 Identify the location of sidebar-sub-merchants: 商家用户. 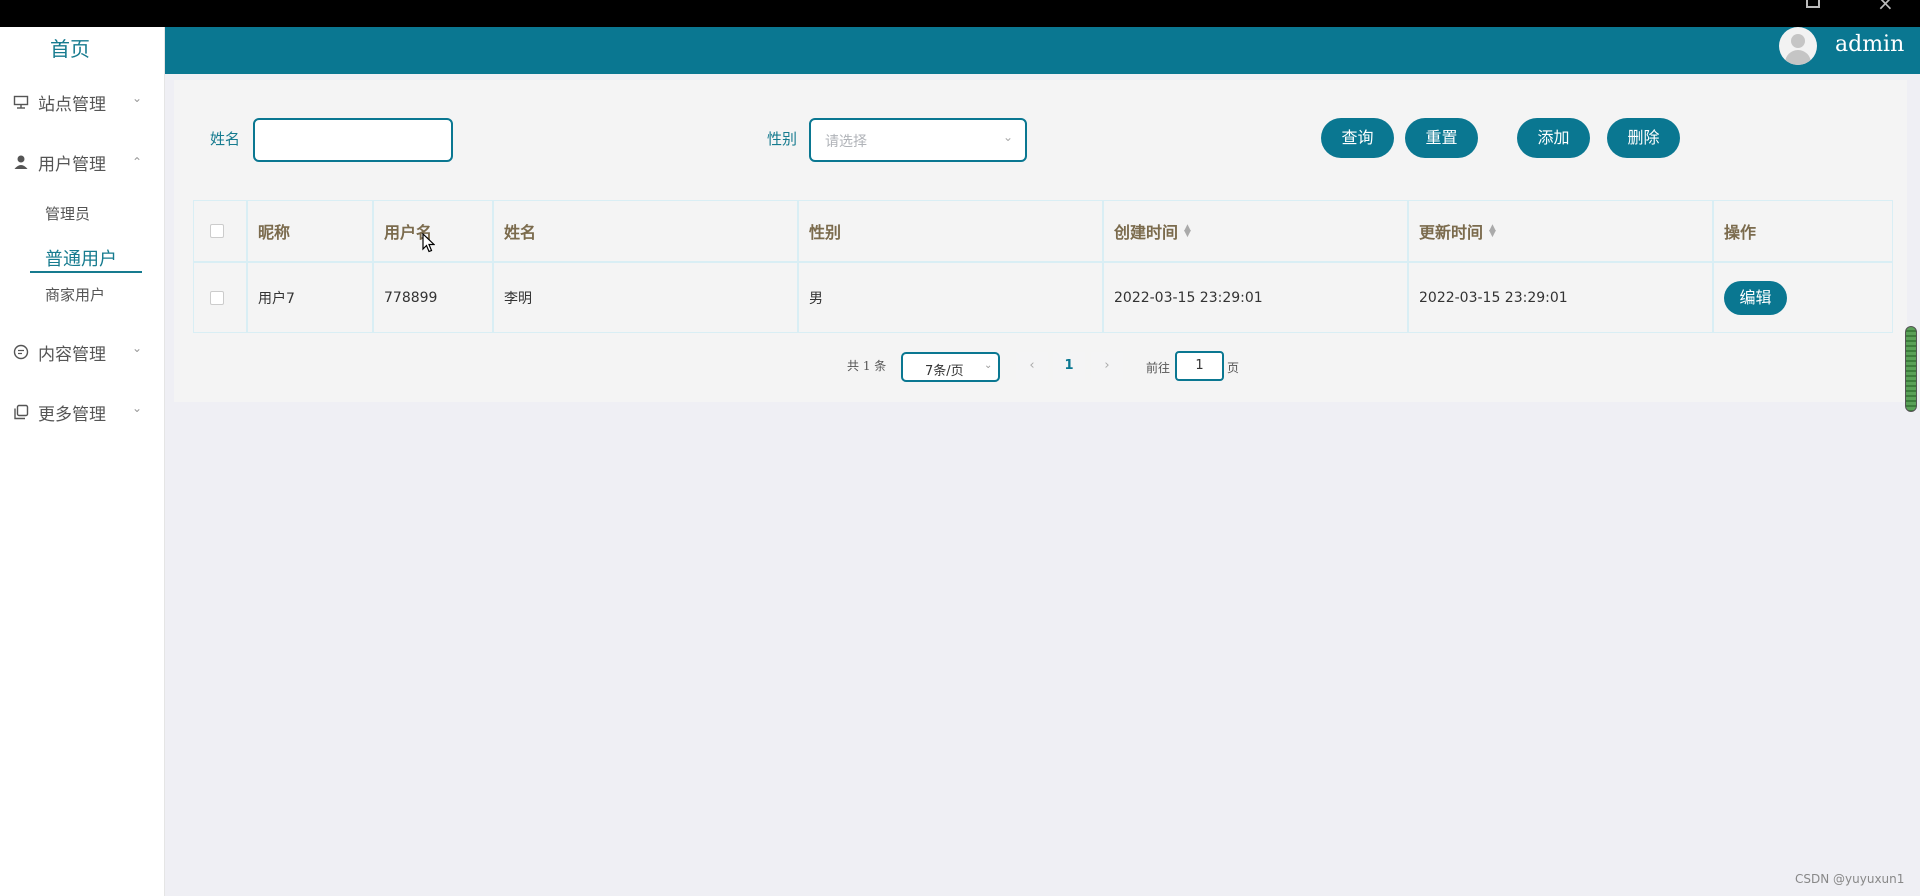
(75, 294).